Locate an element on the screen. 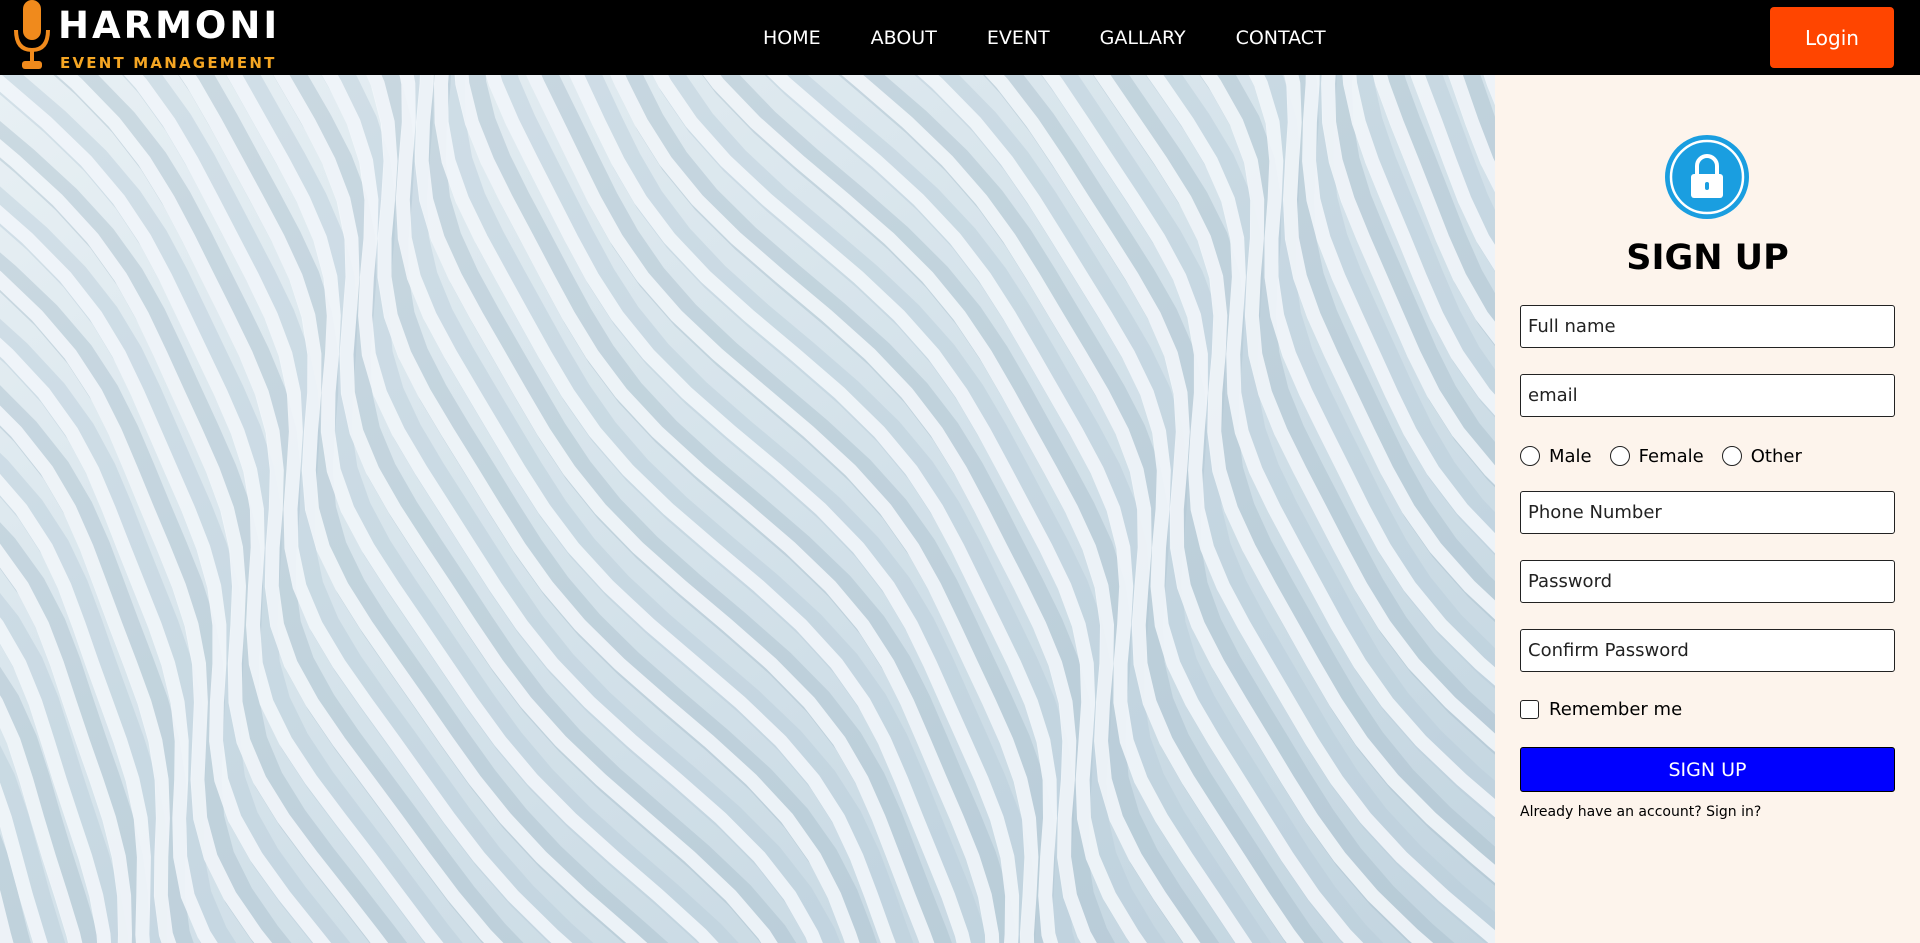  signup-submit-button: SIGN UP is located at coordinates (1707, 769).